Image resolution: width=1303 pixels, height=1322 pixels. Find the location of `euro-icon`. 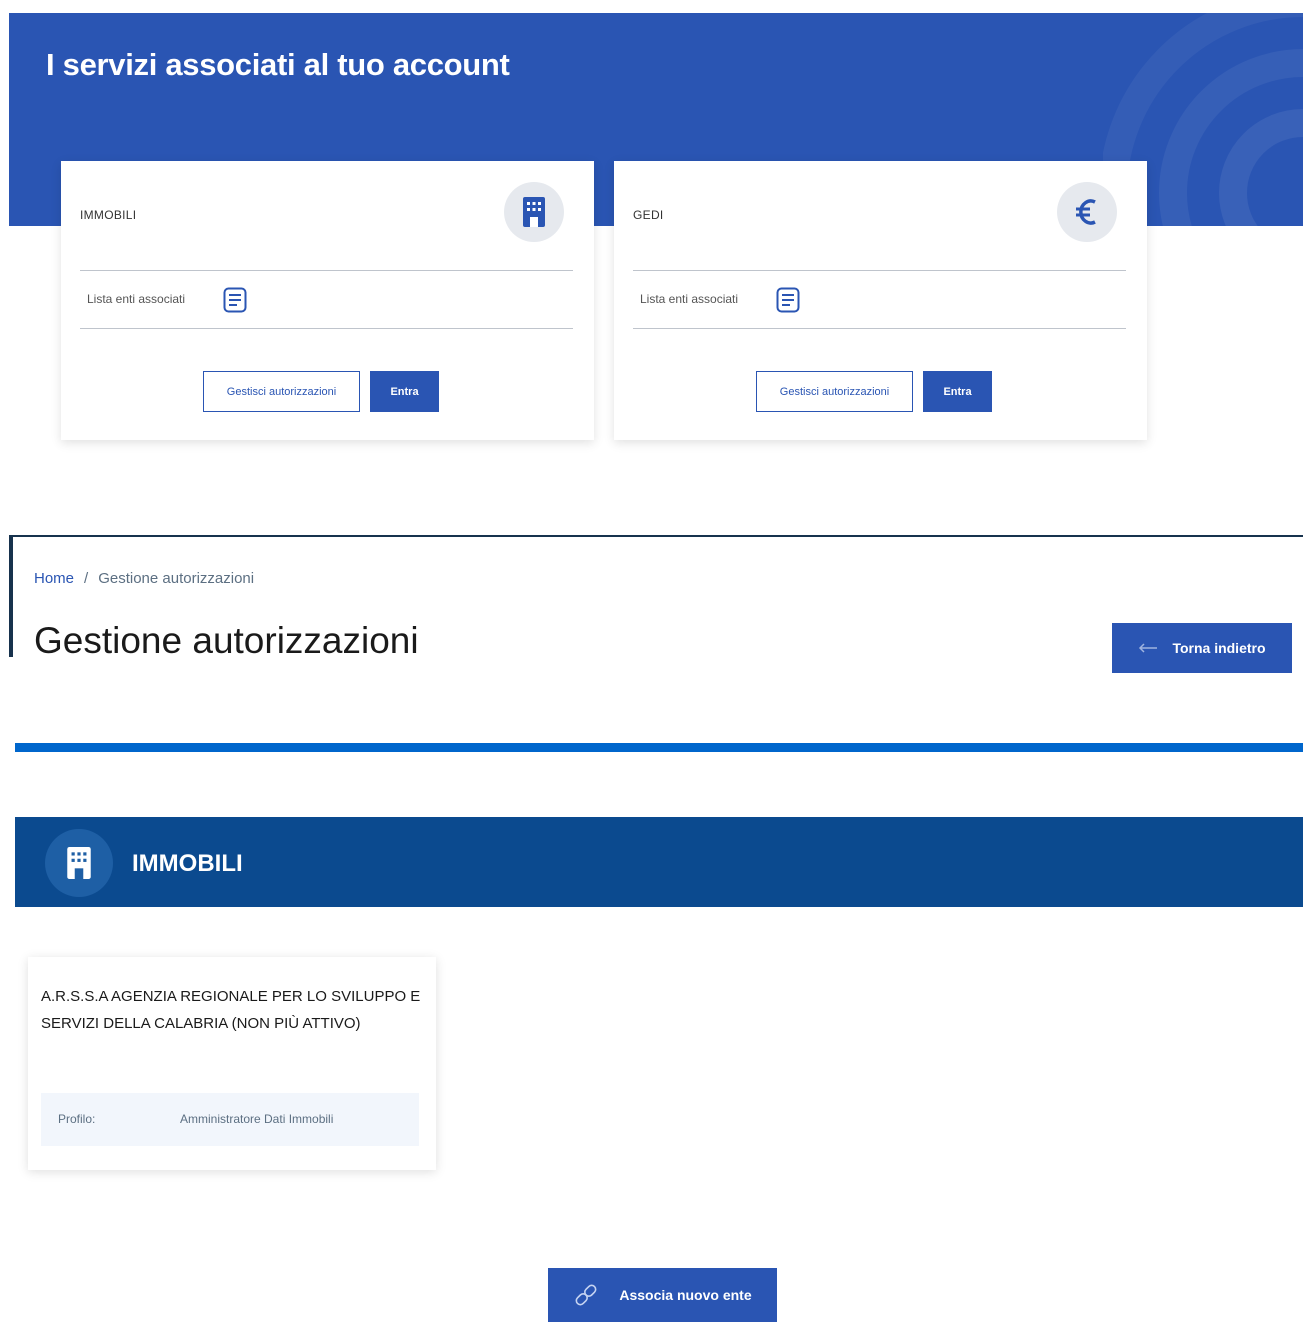

euro-icon is located at coordinates (1086, 212).